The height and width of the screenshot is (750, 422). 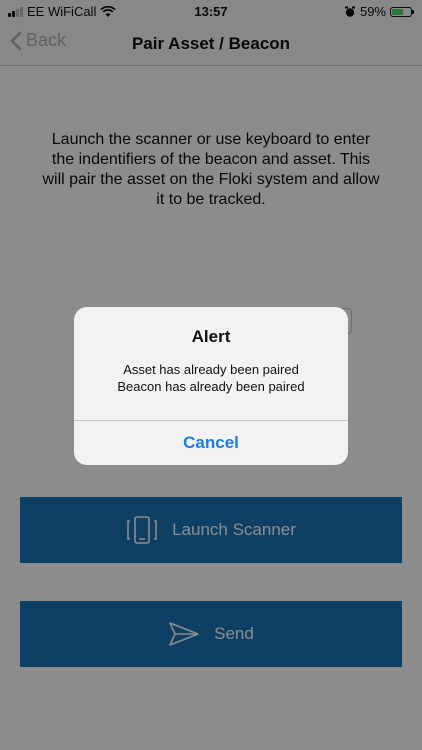 I want to click on alert-cancel-button: Cancel, so click(x=211, y=443).